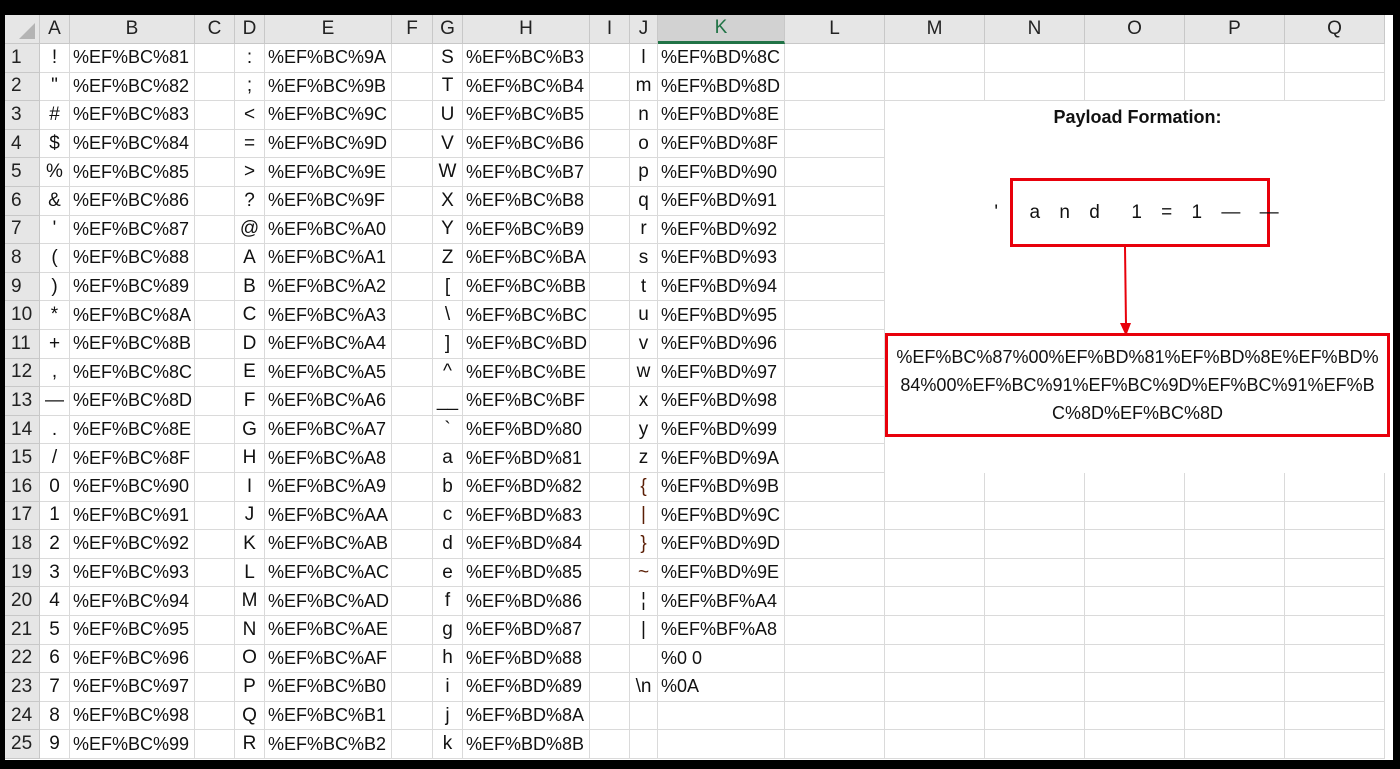 This screenshot has width=1400, height=769. I want to click on cell-f4, so click(412, 144).